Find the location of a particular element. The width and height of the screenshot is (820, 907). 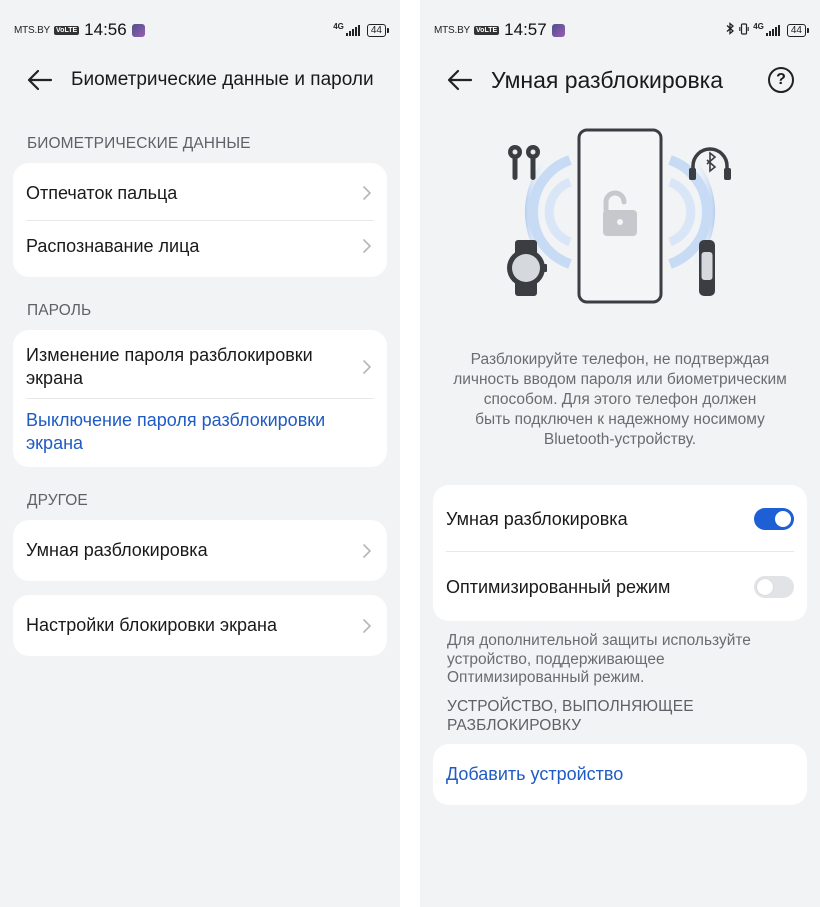

section-label-password: ПАРОЛЬ is located at coordinates (59, 310).